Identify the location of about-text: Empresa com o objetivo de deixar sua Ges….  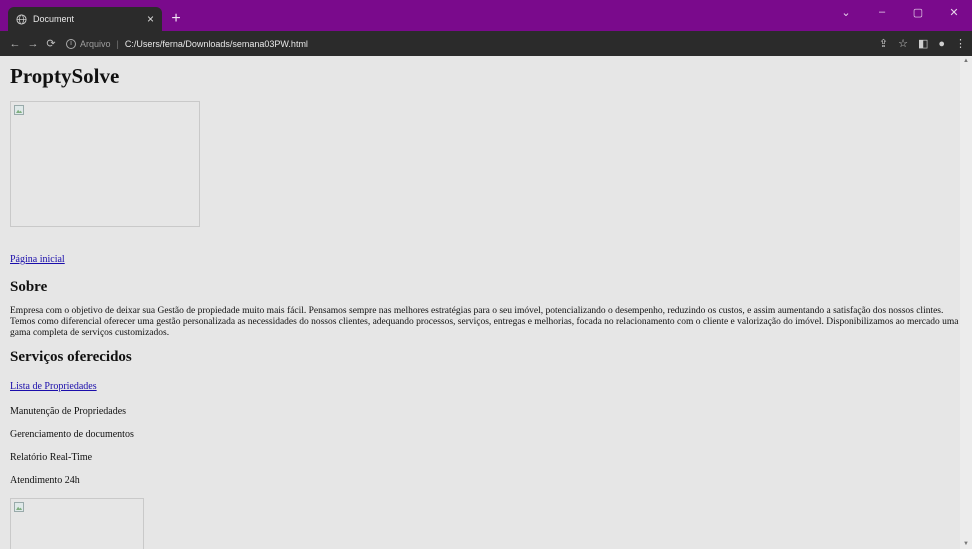
(484, 322).